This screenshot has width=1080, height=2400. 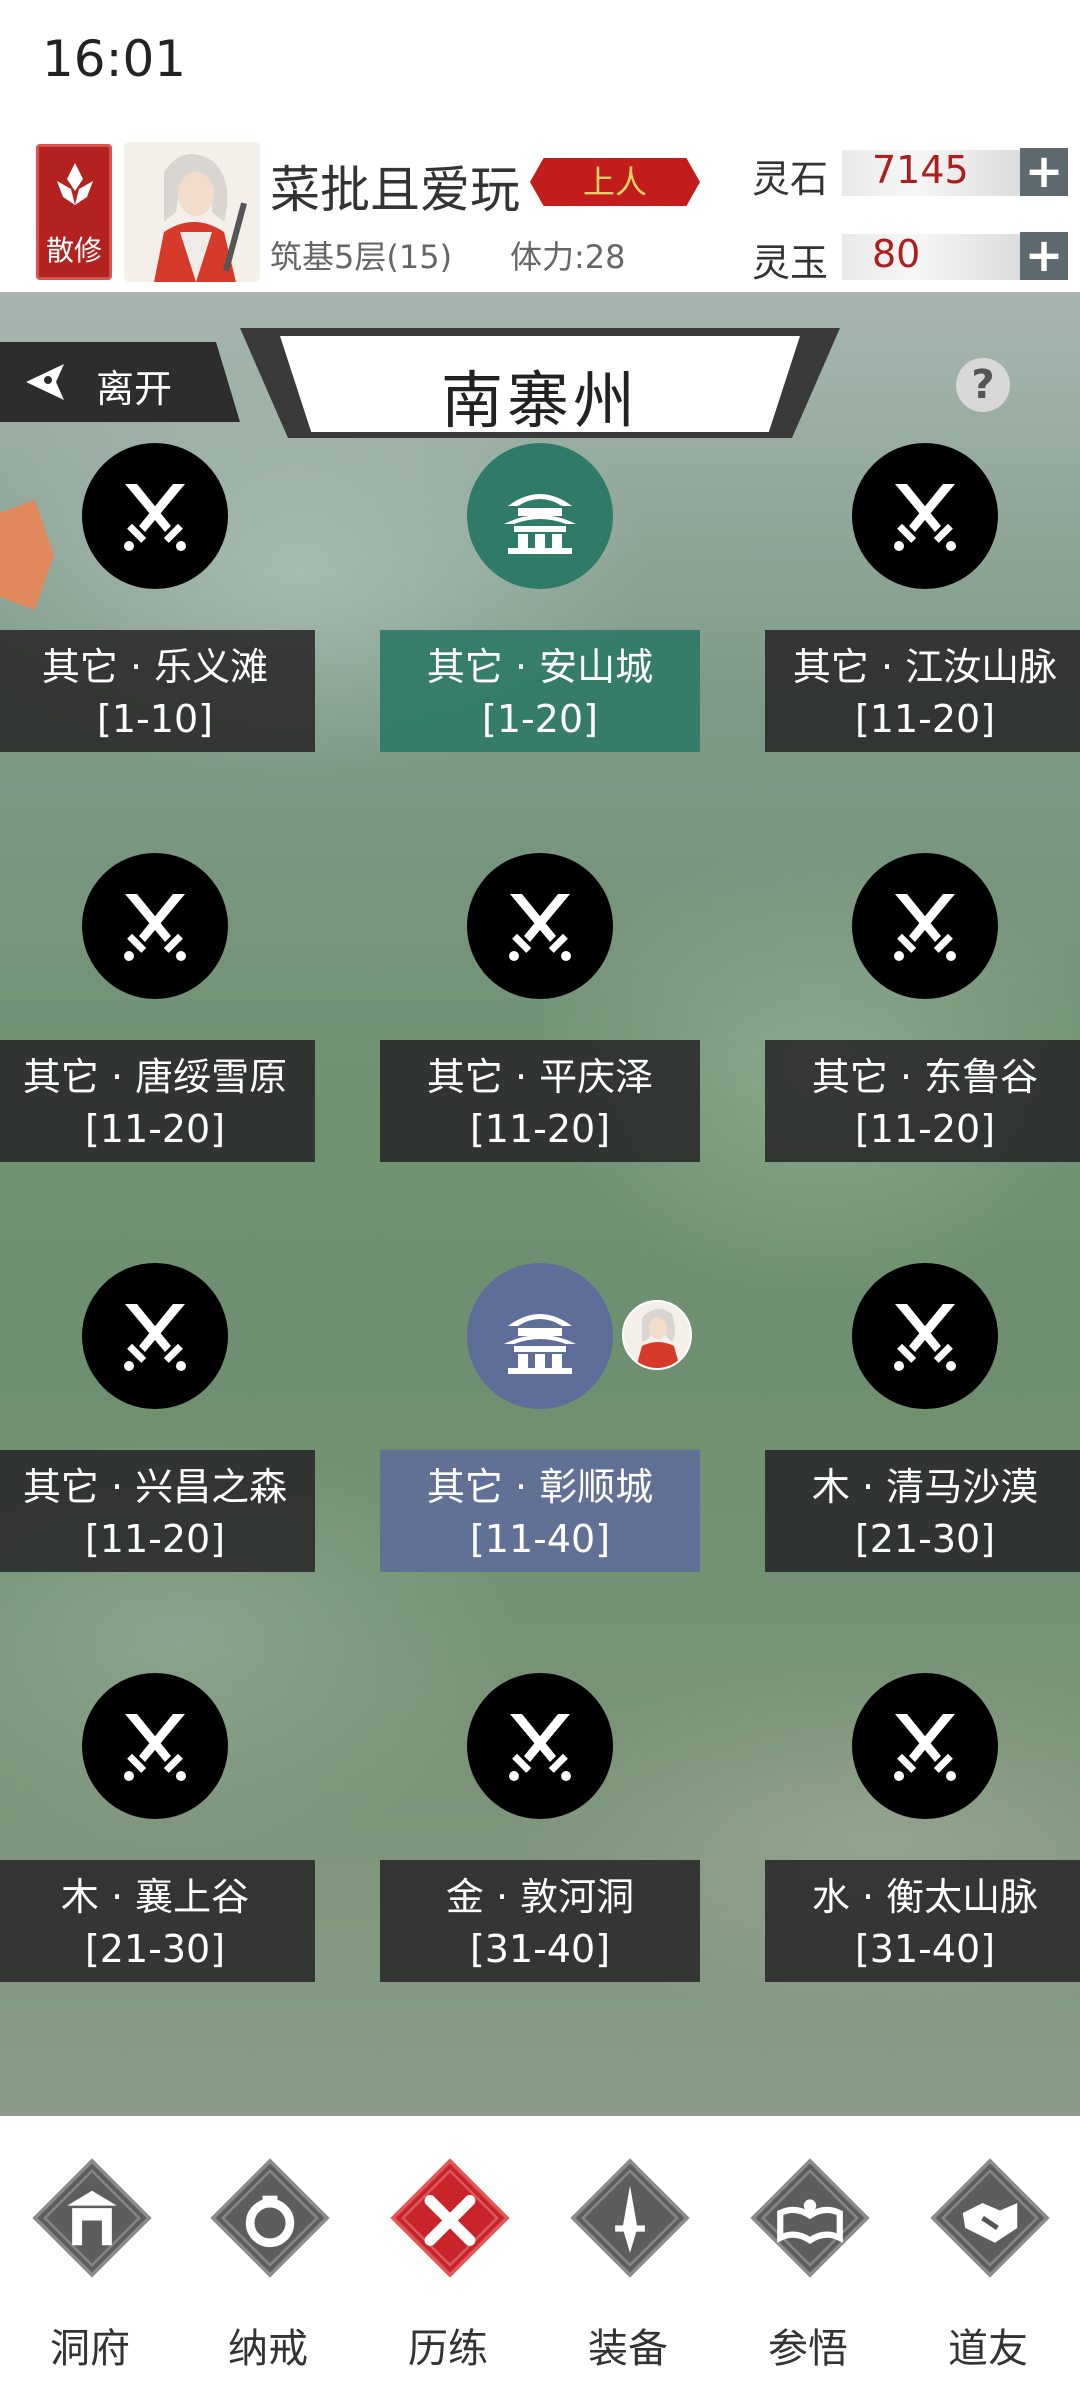 What do you see at coordinates (810, 2218) in the screenshot?
I see `book-icon` at bounding box center [810, 2218].